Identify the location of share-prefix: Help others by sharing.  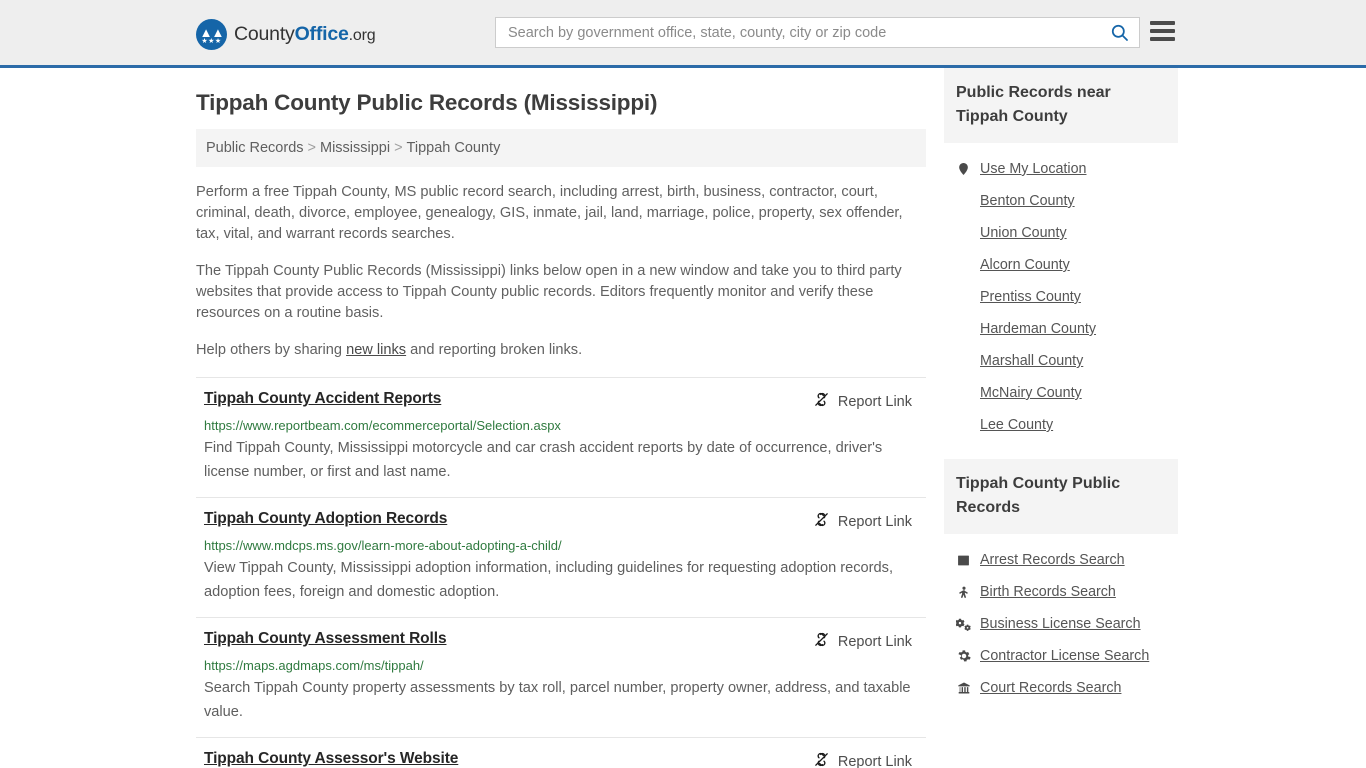
(271, 350).